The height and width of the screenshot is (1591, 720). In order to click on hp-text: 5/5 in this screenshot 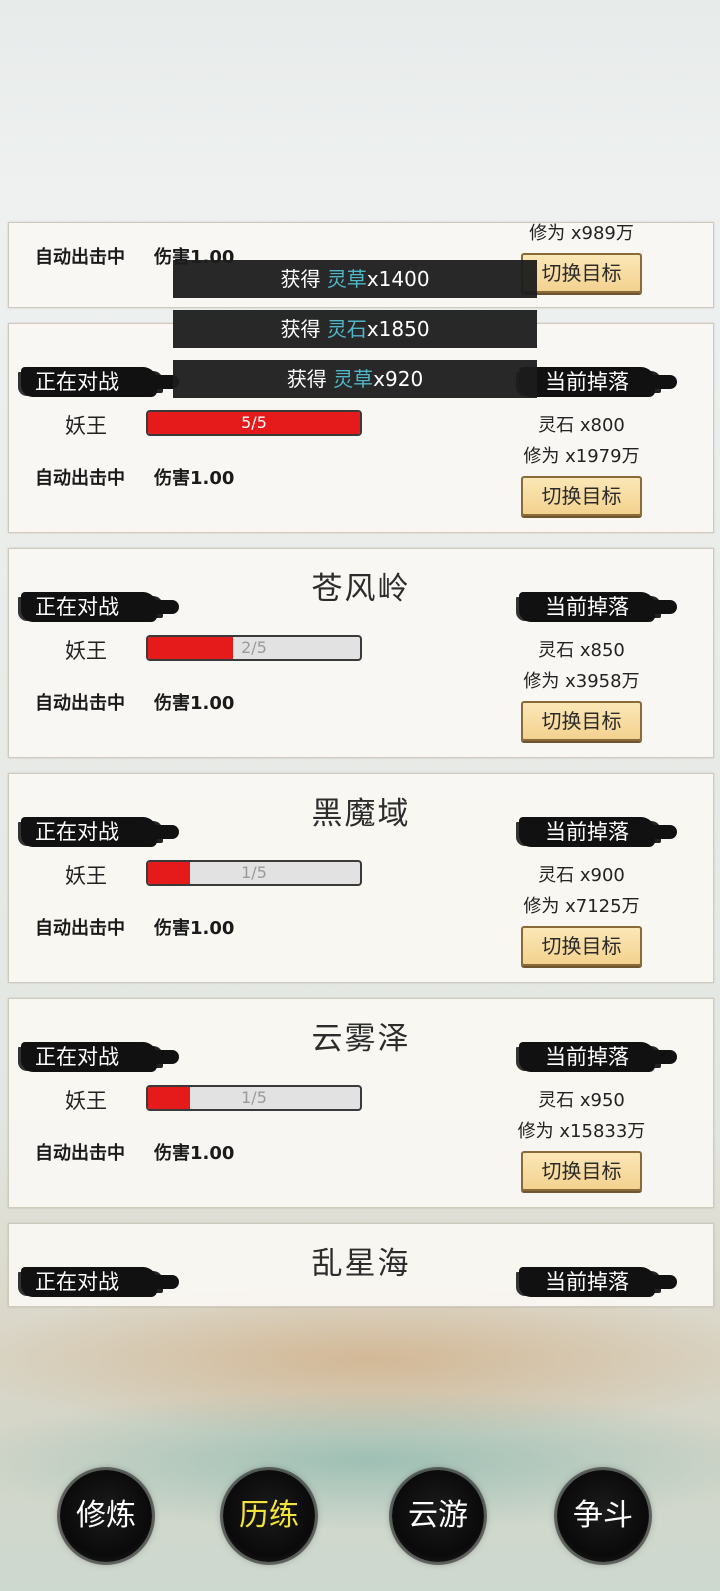, I will do `click(254, 422)`.